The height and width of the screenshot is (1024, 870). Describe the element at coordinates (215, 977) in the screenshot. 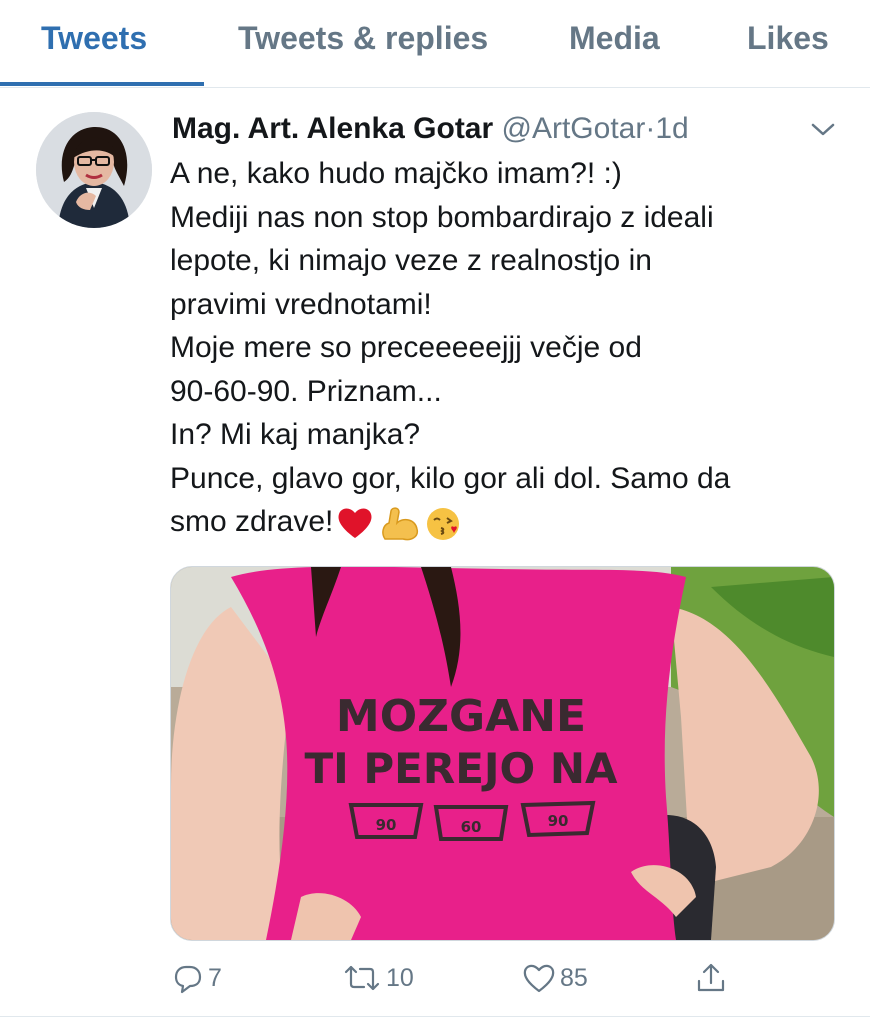

I see `reply-count: 7` at that location.